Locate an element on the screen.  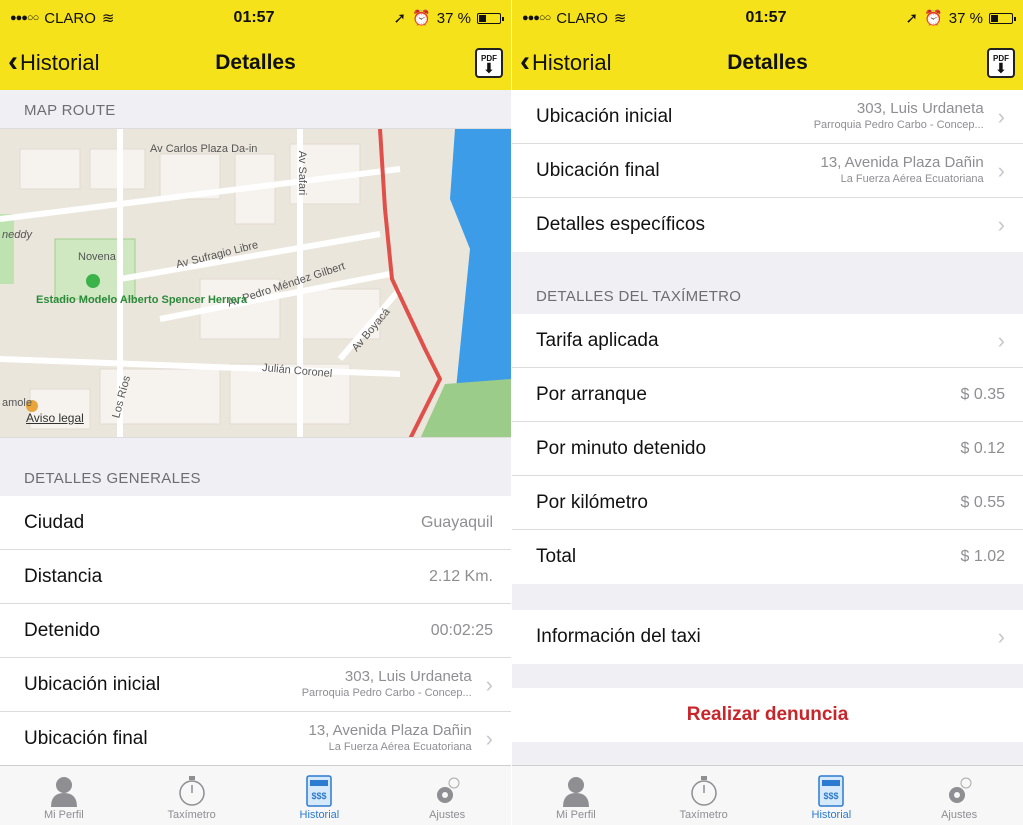
place-label: amole is located at coordinates (17, 403).